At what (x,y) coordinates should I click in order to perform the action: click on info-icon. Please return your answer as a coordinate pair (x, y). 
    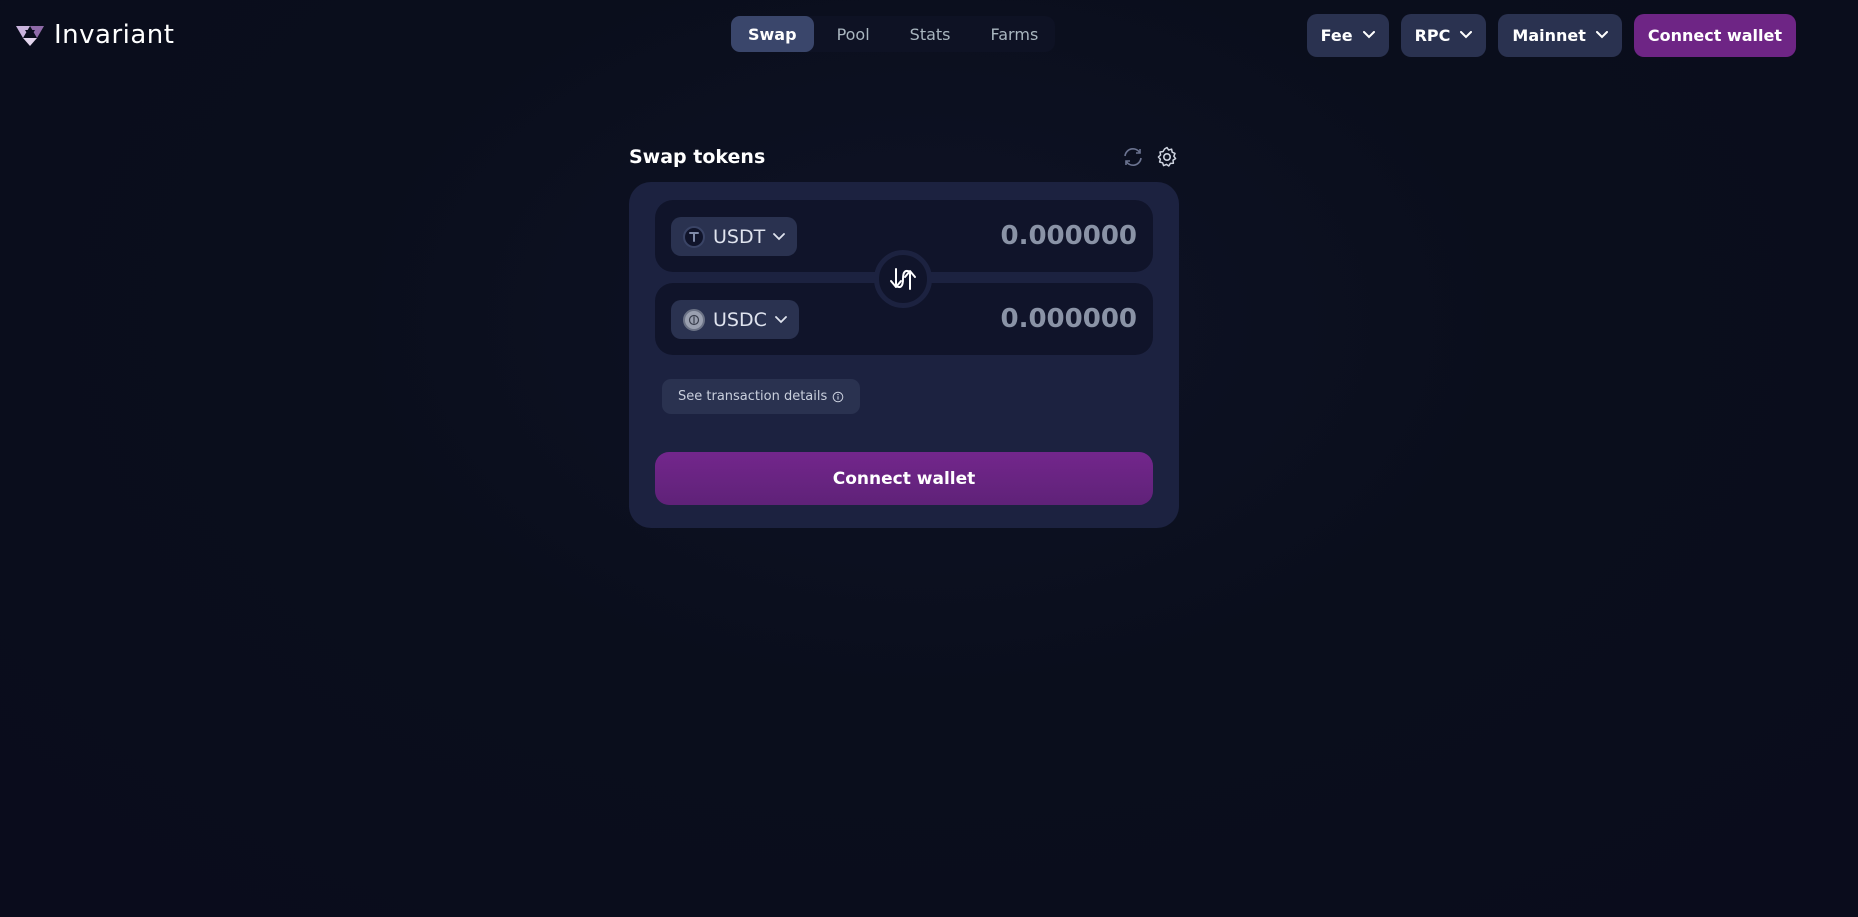
    Looking at the image, I should click on (838, 396).